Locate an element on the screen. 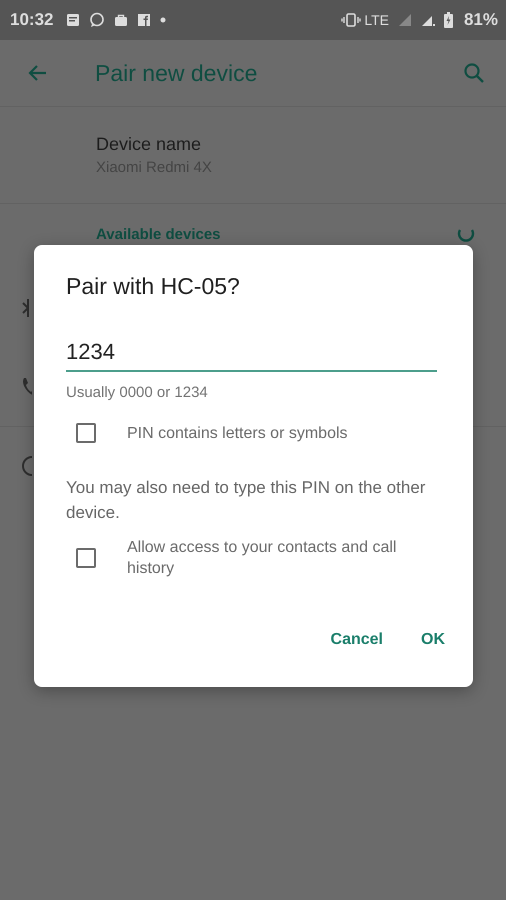 The image size is (506, 900). network-type: LTE is located at coordinates (376, 20).